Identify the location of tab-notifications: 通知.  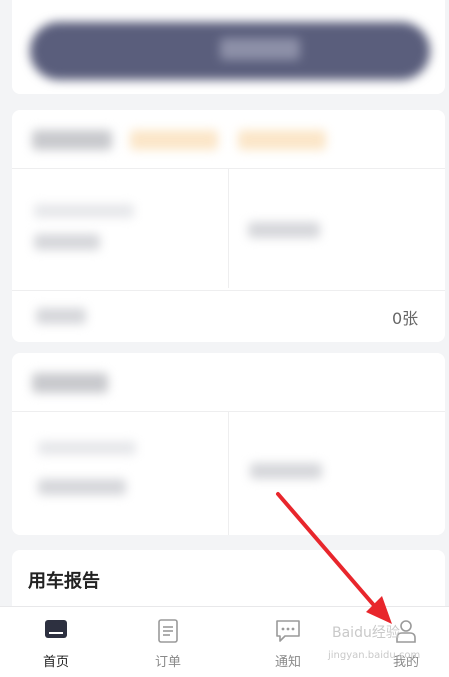
(288, 642).